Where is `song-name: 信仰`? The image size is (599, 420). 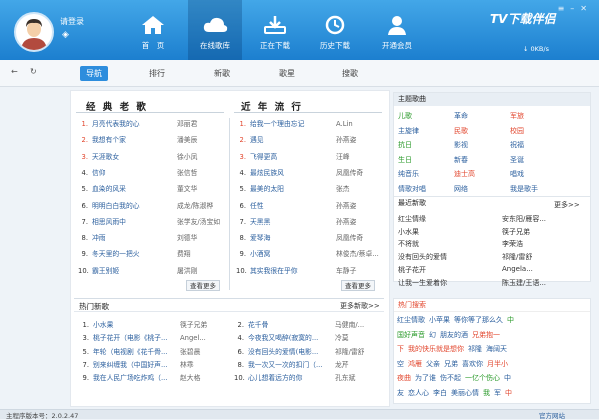
song-name: 信仰 is located at coordinates (99, 173).